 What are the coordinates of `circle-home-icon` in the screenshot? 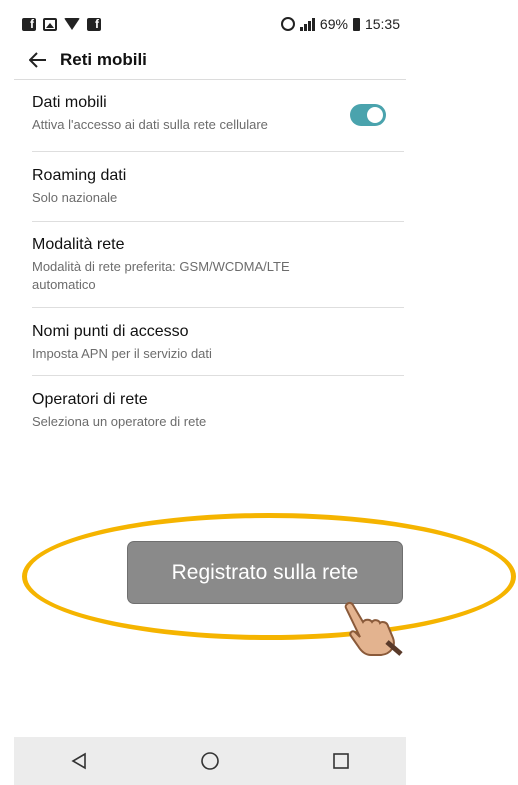 It's located at (210, 761).